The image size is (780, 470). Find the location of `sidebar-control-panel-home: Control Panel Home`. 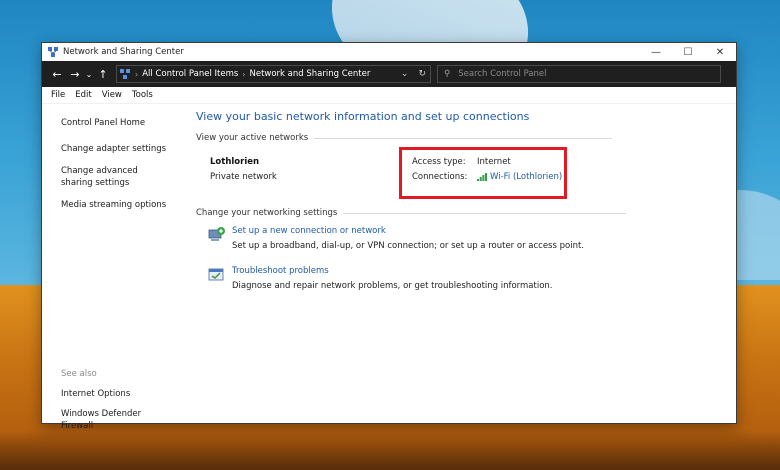

sidebar-control-panel-home: Control Panel Home is located at coordinates (116, 123).